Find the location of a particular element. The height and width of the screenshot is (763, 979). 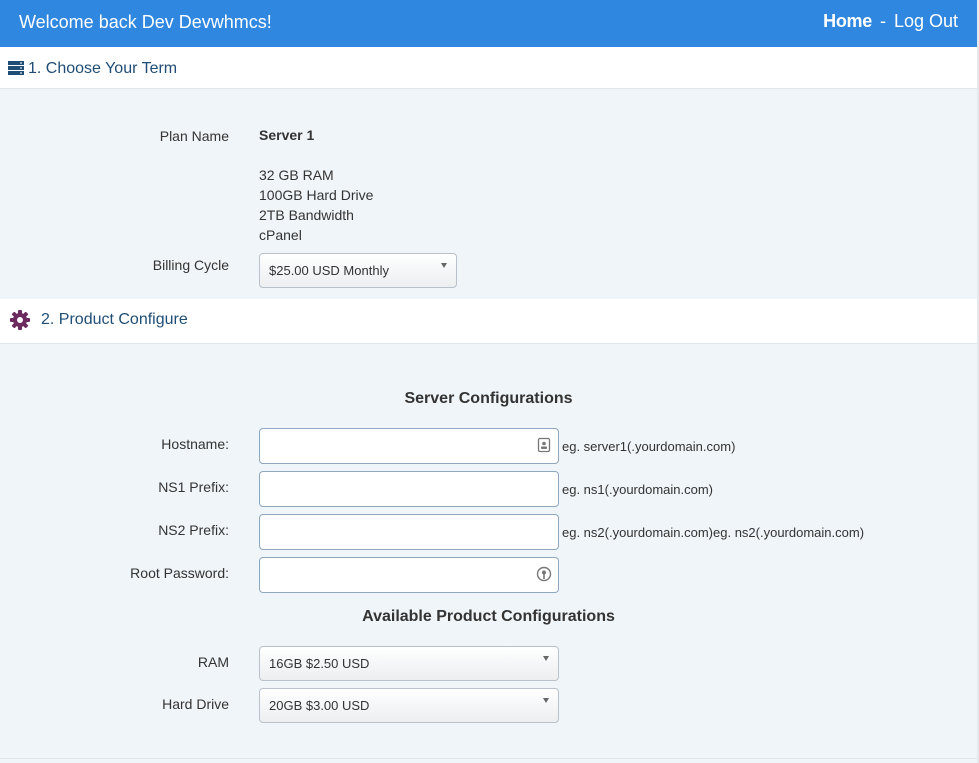

feature-cpanel: cPanel is located at coordinates (280, 235).